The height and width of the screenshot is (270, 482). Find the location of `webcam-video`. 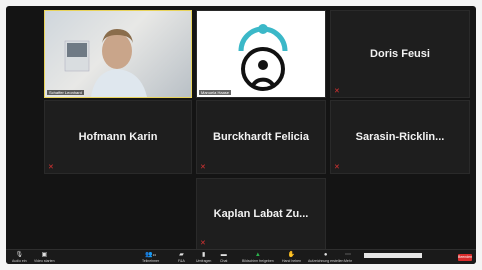

webcam-video is located at coordinates (105, 63).